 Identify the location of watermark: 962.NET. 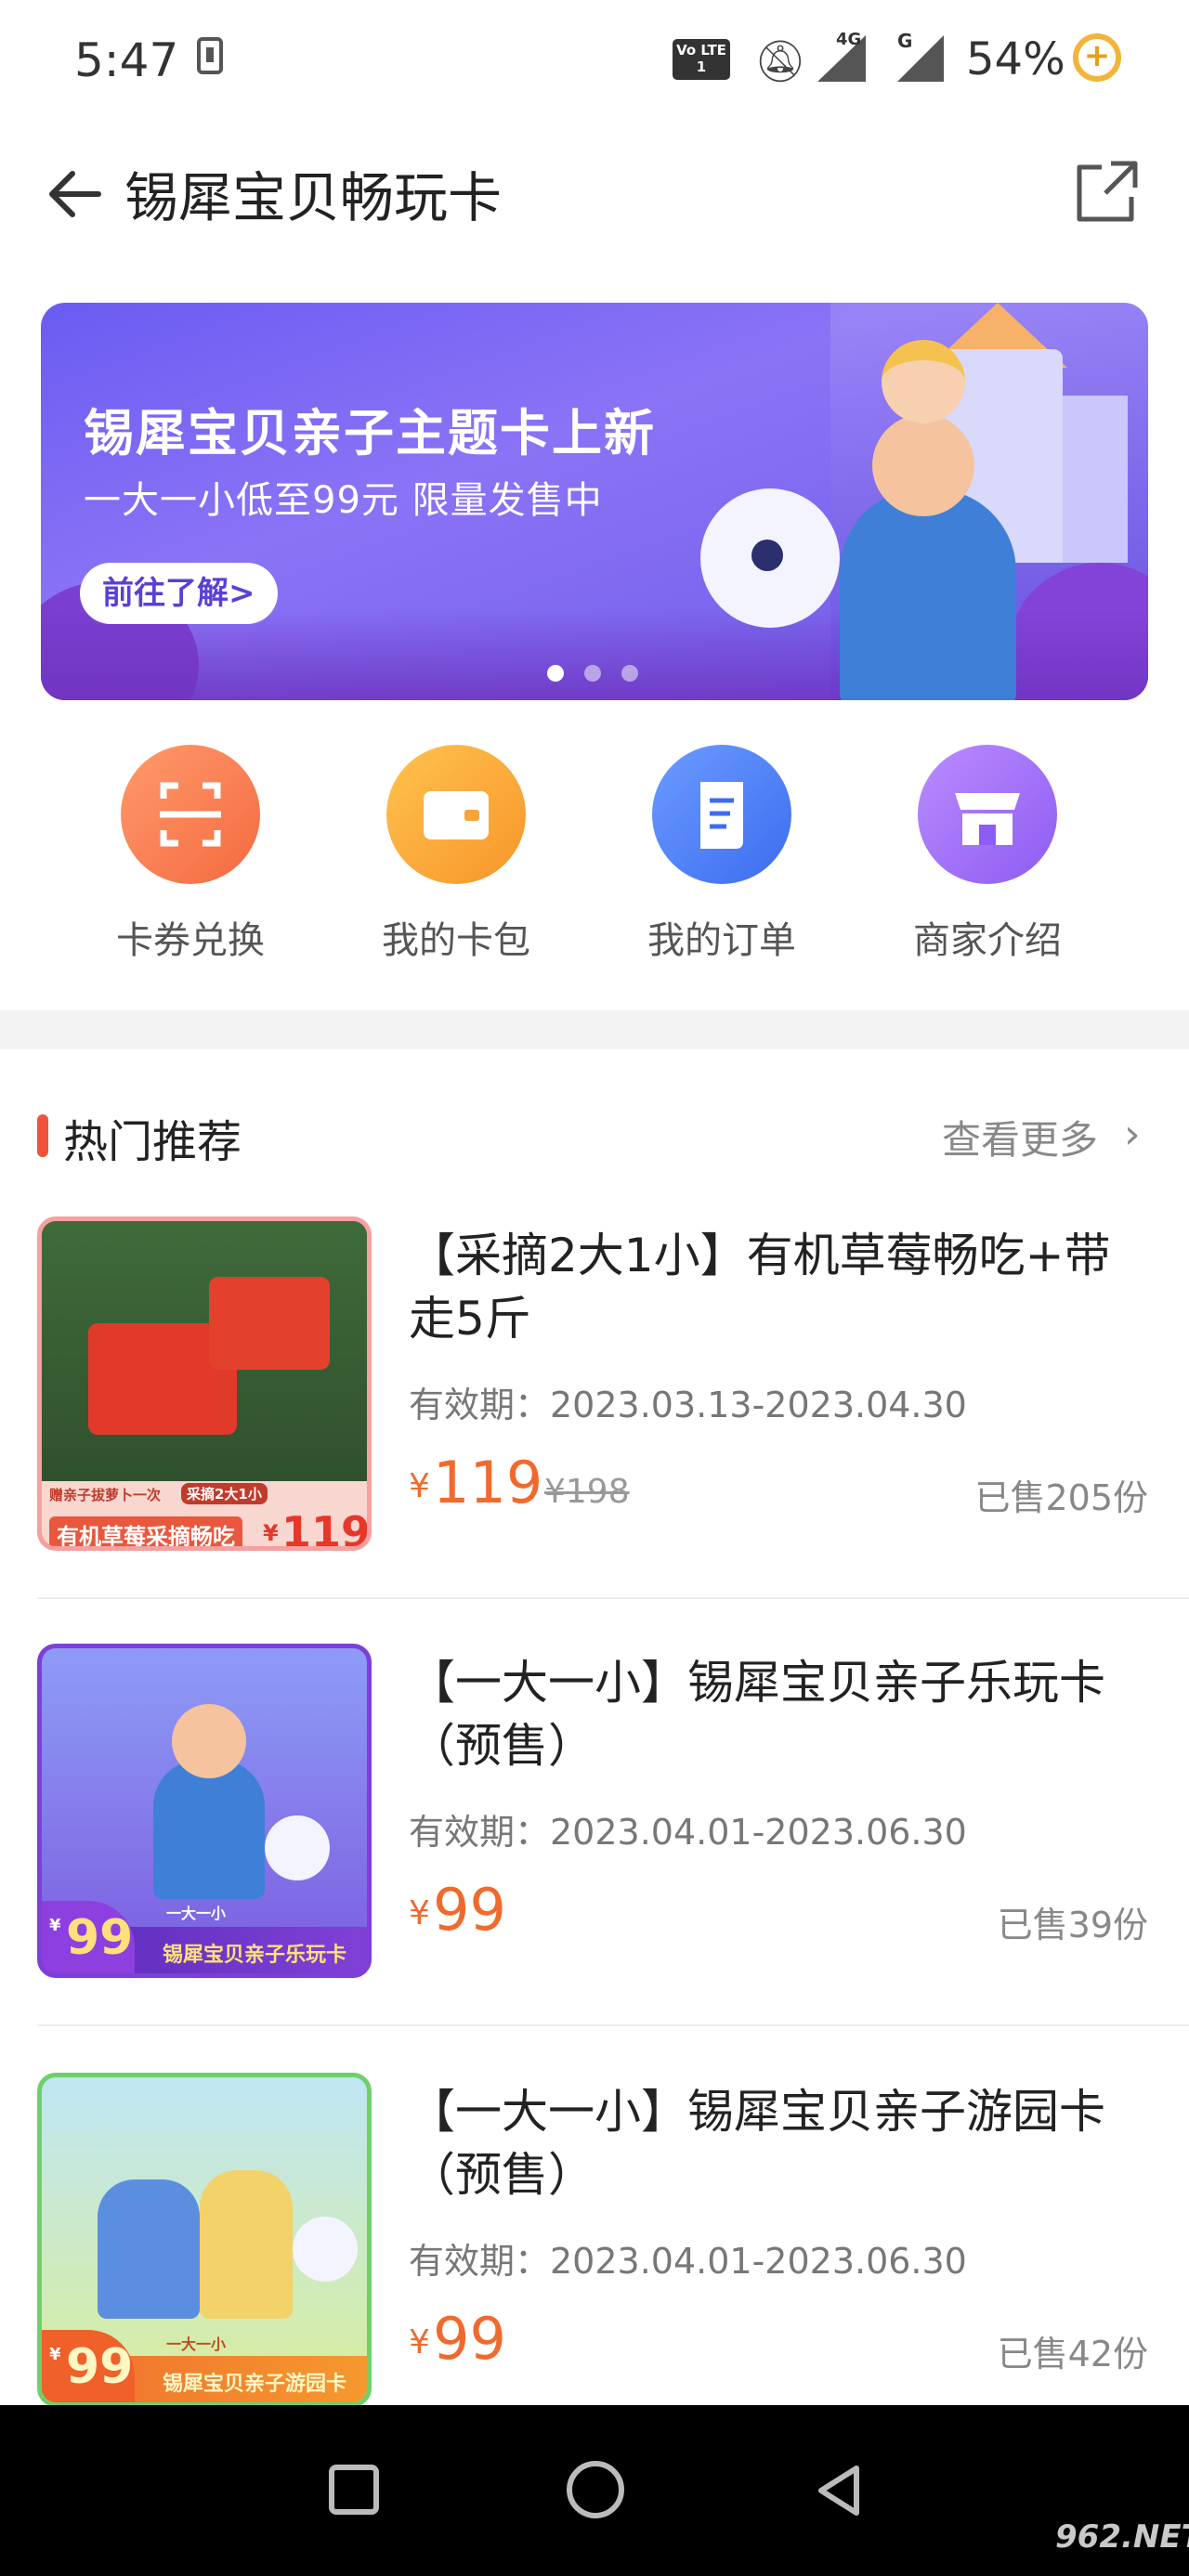
(1122, 2537).